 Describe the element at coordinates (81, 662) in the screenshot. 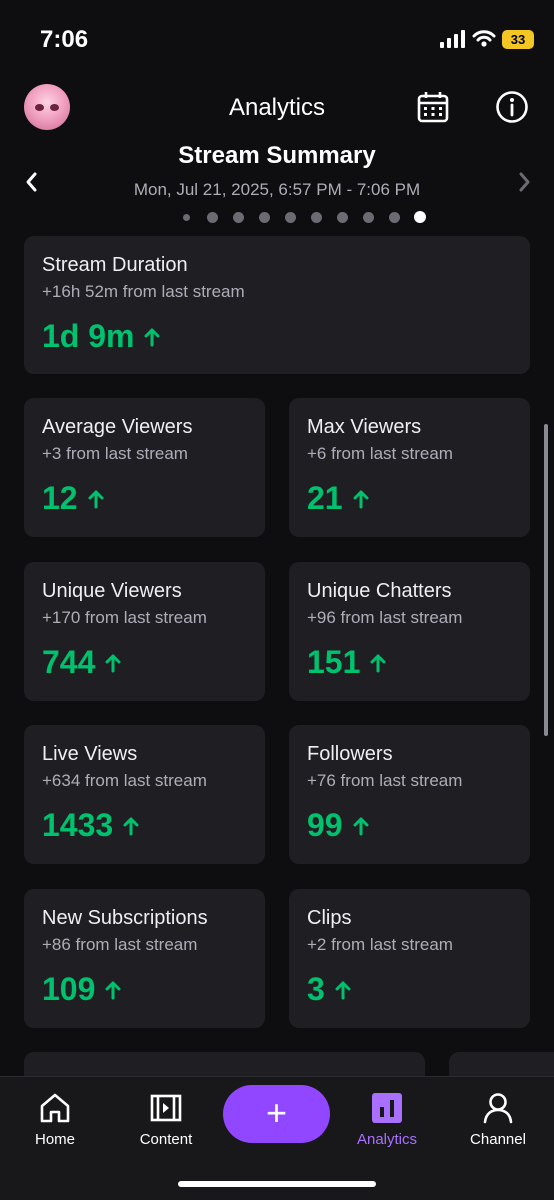

I see `stat-value: 744` at that location.